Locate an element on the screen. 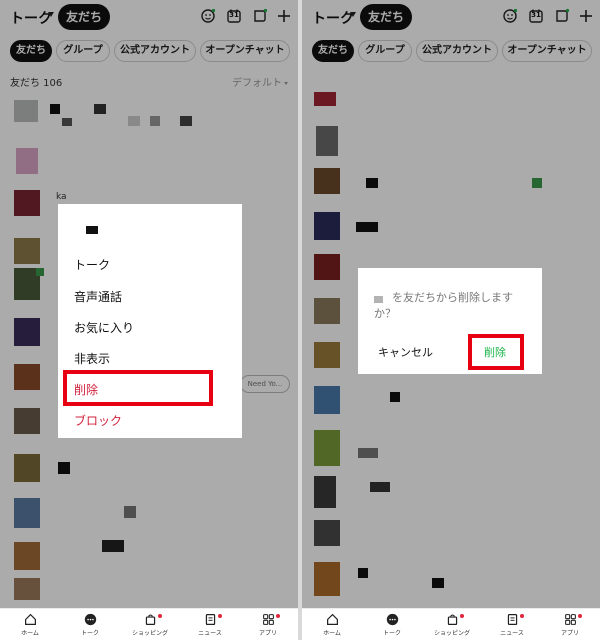  redacted-friend-name is located at coordinates (92, 230).